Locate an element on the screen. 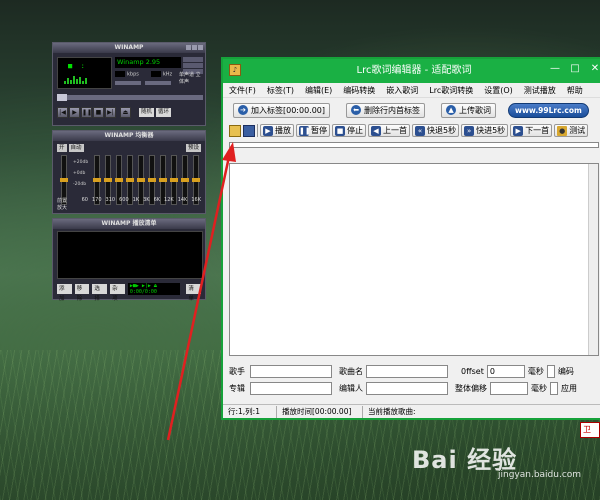 The width and height of the screenshot is (600, 500). repeat-button: 循环 is located at coordinates (164, 112).